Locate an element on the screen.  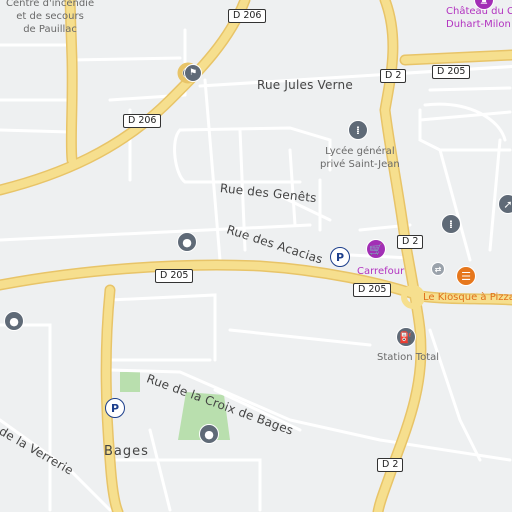
landmark-icon: ⚑ is located at coordinates (193, 73).